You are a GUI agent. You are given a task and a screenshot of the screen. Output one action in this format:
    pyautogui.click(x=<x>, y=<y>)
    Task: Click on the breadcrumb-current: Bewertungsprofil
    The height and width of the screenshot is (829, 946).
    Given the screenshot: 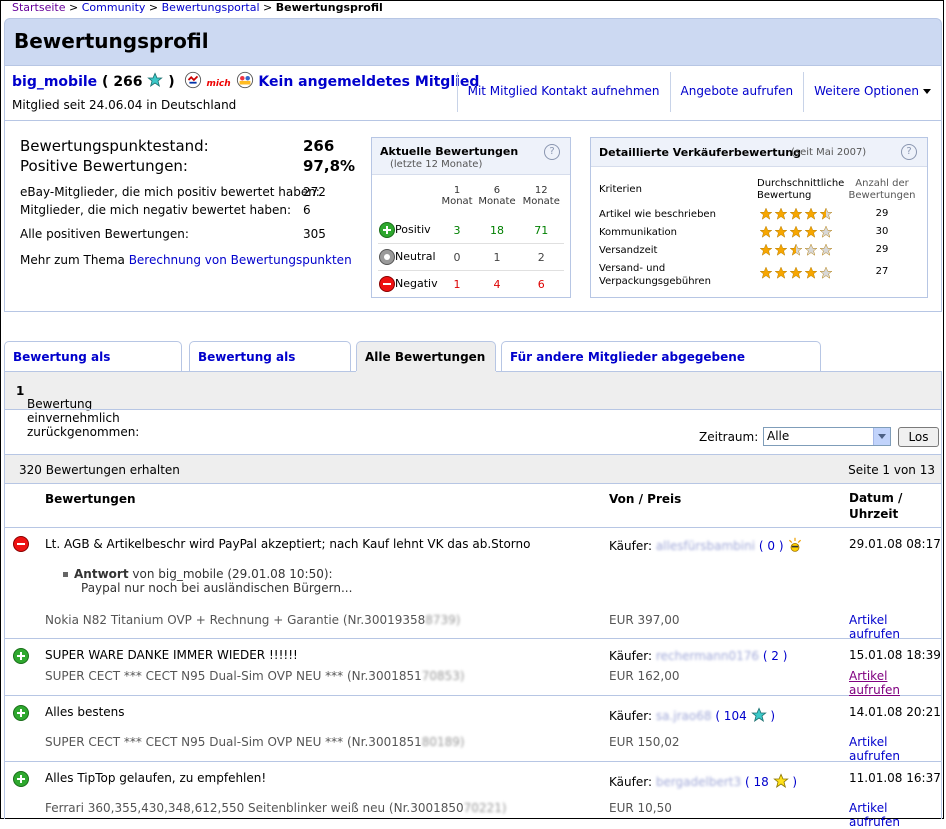 What is the action you would take?
    pyautogui.click(x=329, y=7)
    